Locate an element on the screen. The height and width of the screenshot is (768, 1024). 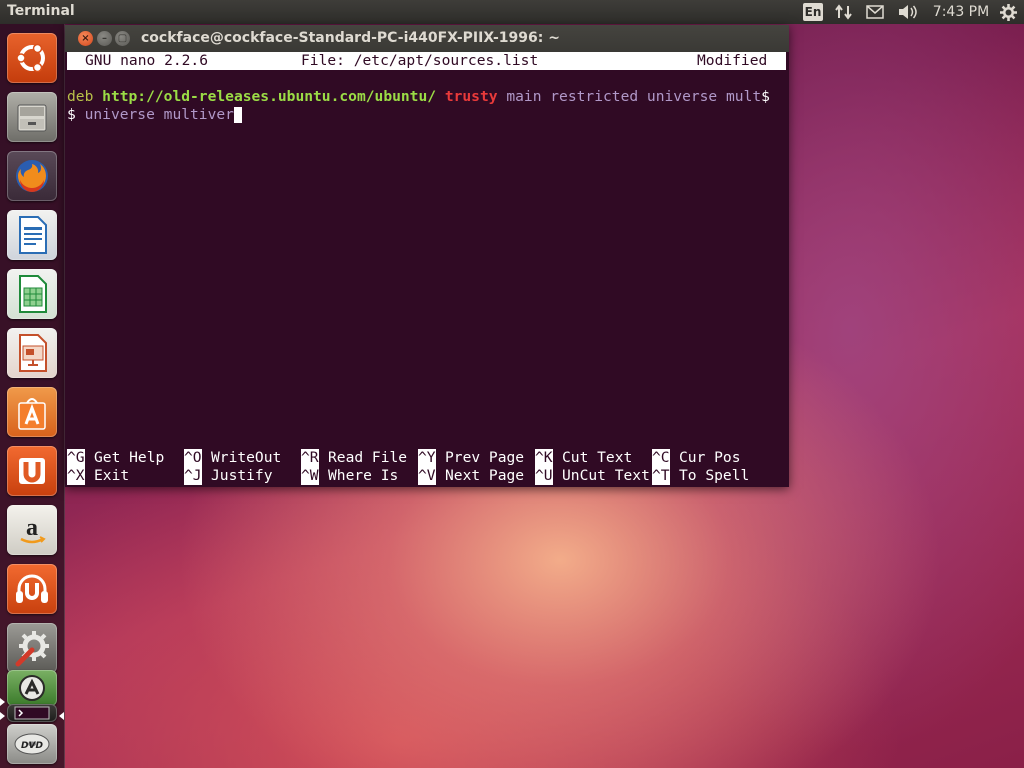
window-close-button: × is located at coordinates (85, 38).